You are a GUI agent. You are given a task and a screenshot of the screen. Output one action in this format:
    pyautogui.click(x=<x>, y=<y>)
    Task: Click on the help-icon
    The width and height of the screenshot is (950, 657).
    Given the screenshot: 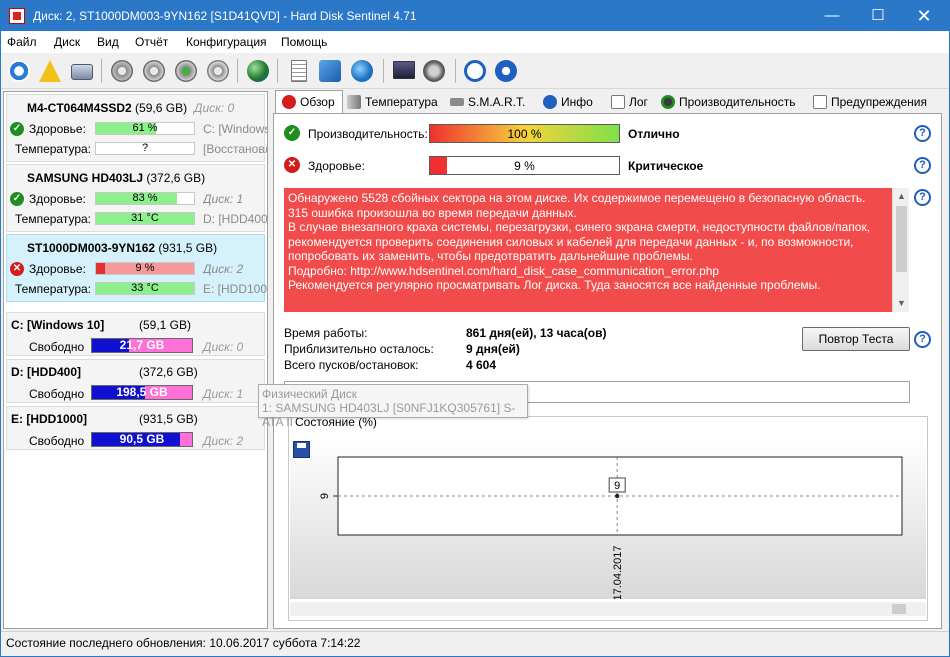 What is the action you would take?
    pyautogui.click(x=475, y=71)
    